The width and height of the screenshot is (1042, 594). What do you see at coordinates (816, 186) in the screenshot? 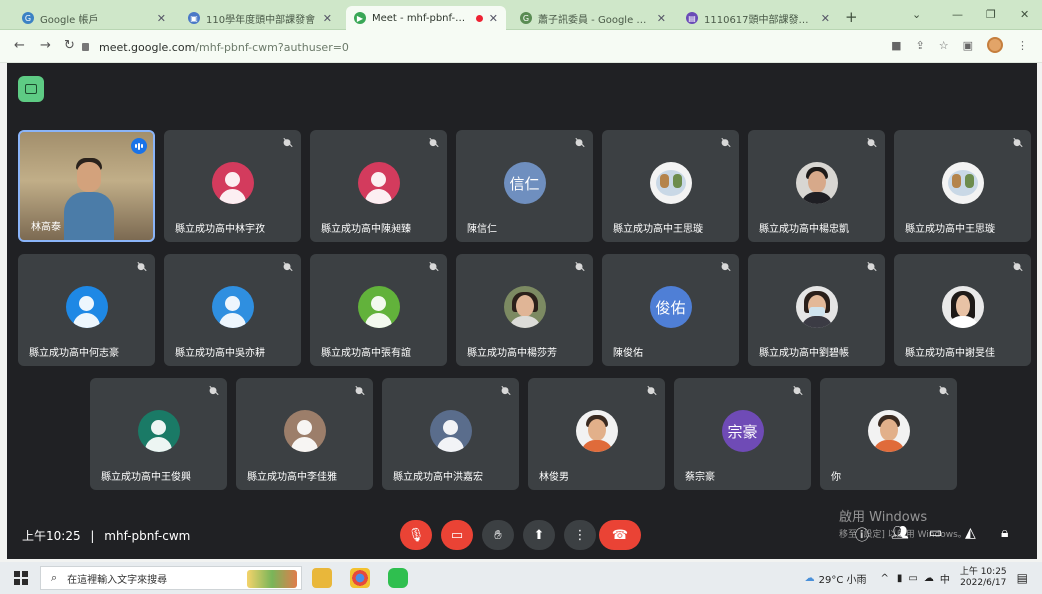
I see `participant-tile: ● 縣立成功高中楊忠凱` at bounding box center [816, 186].